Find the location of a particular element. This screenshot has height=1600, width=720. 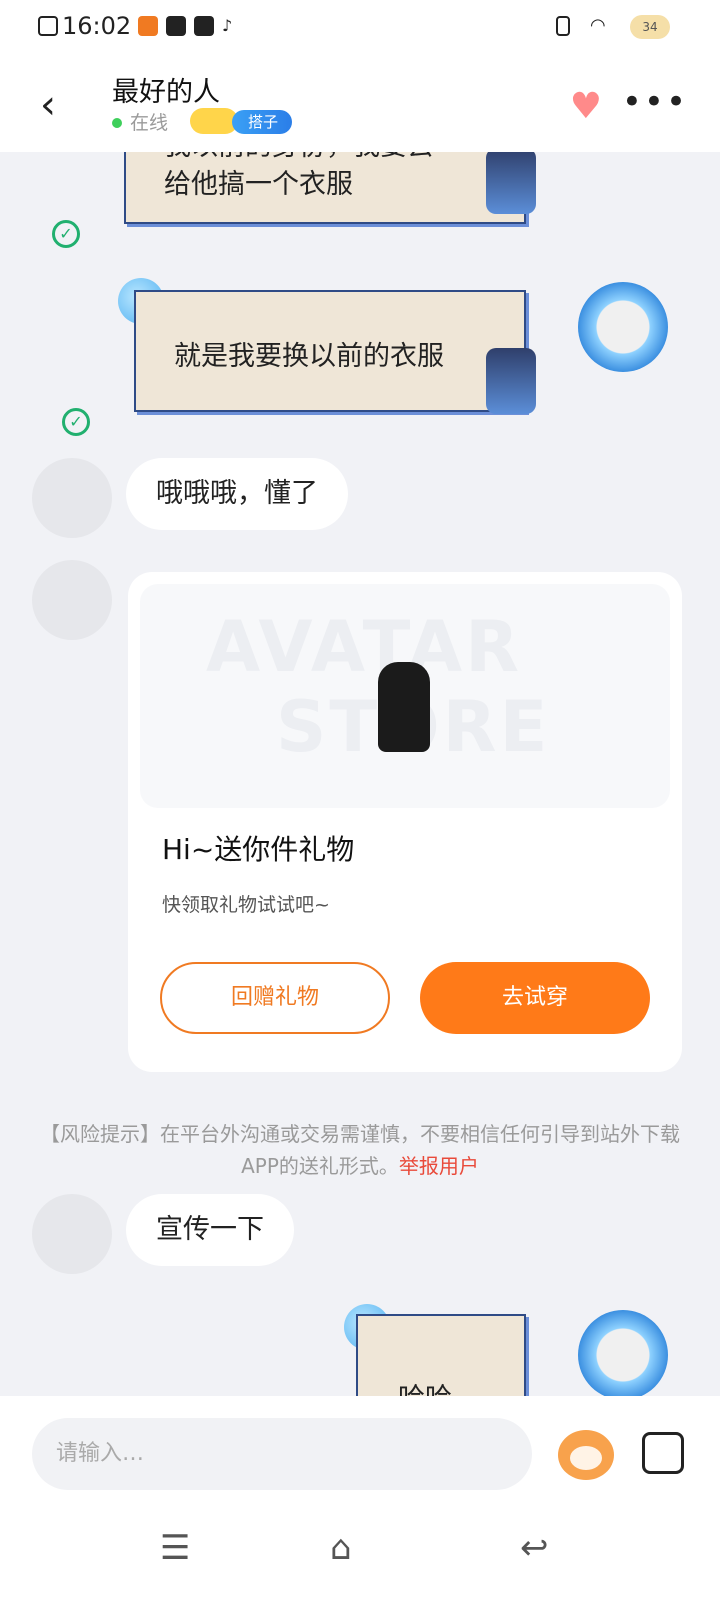

wifi-icon: ◠ is located at coordinates (600, 26).